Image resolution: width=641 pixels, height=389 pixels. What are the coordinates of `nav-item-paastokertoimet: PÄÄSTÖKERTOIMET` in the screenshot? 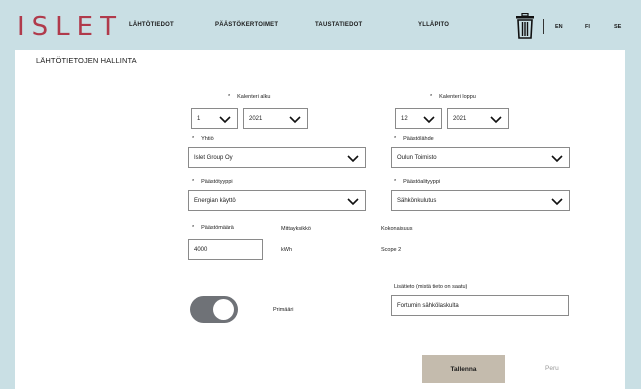 It's located at (246, 25).